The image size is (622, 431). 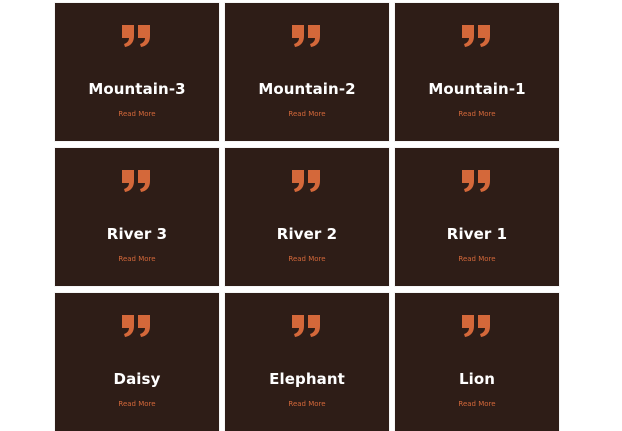 What do you see at coordinates (307, 234) in the screenshot?
I see `post-title: River 2` at bounding box center [307, 234].